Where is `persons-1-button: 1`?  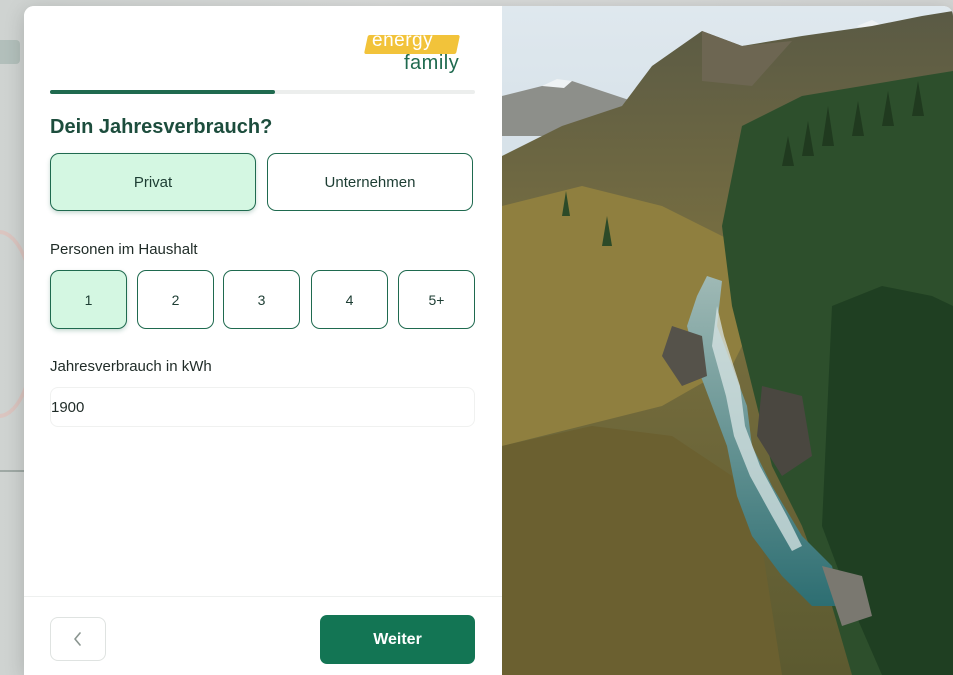
persons-1-button: 1 is located at coordinates (88, 299).